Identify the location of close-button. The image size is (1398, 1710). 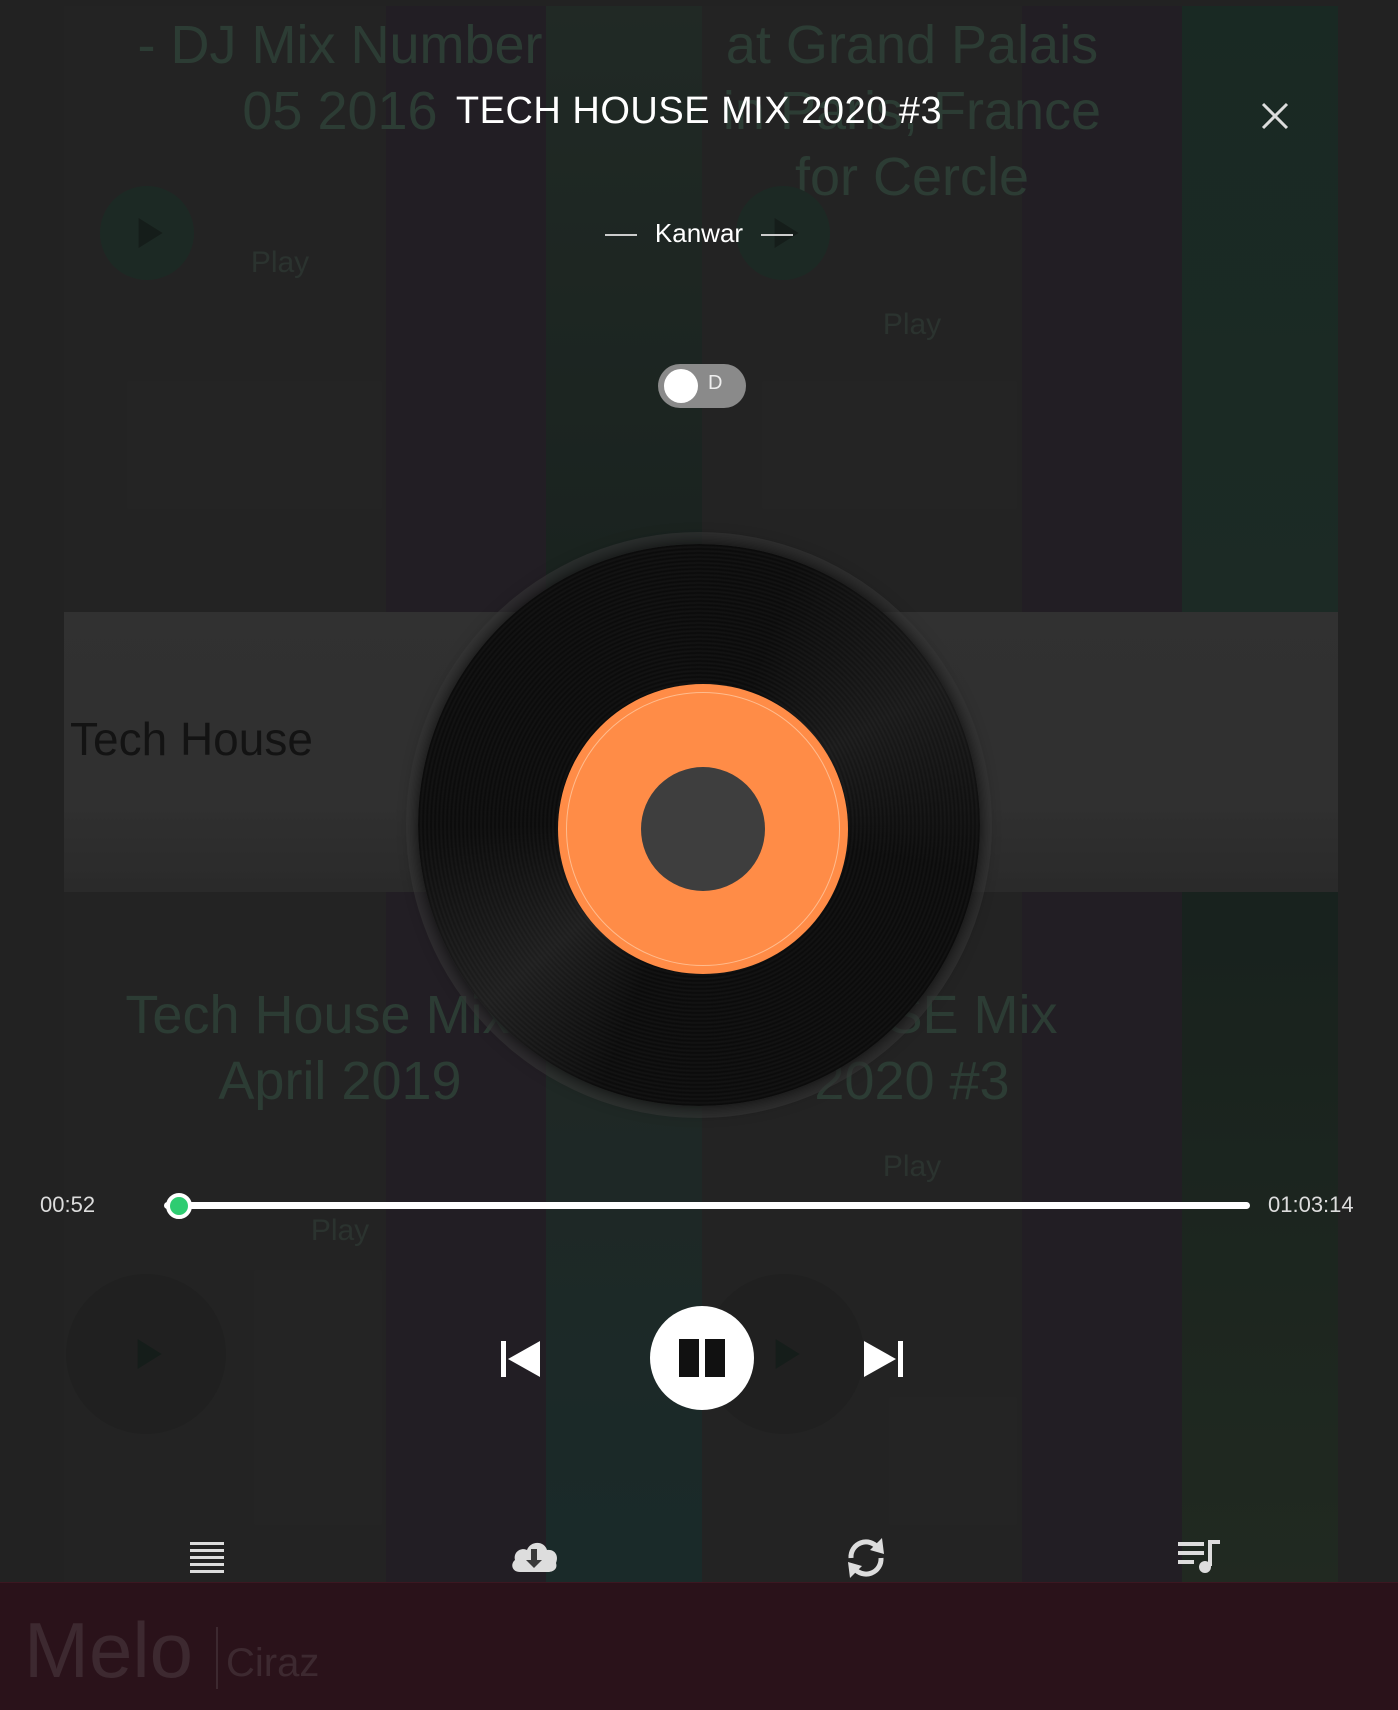
(1275, 116).